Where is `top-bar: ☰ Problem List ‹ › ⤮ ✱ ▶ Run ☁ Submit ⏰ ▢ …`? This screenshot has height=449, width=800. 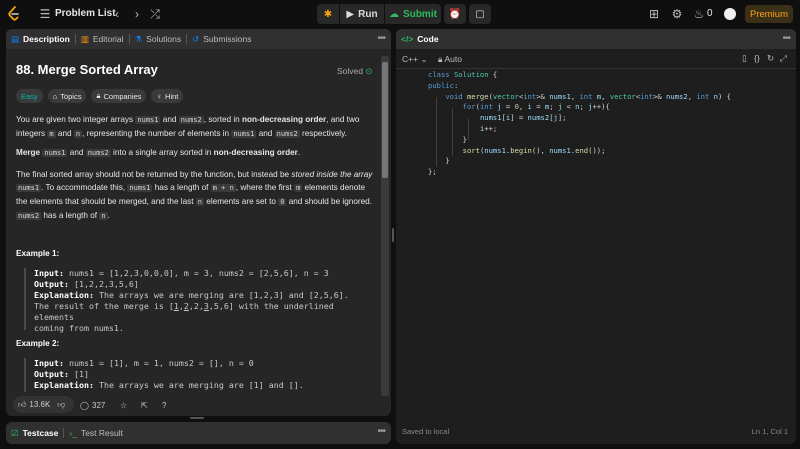 top-bar: ☰ Problem List ‹ › ⤮ ✱ ▶ Run ☁ Submit ⏰ ▢ … is located at coordinates (400, 14).